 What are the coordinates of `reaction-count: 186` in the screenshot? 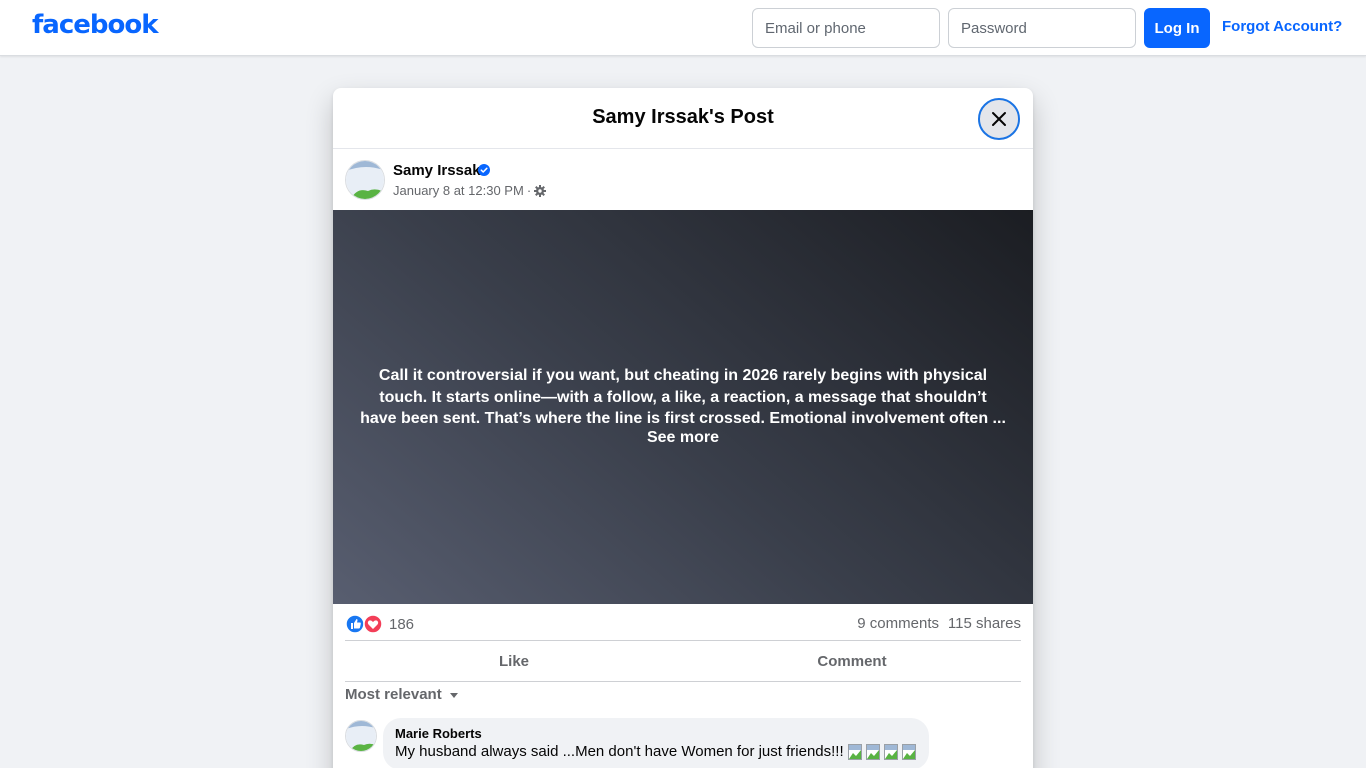 It's located at (401, 624).